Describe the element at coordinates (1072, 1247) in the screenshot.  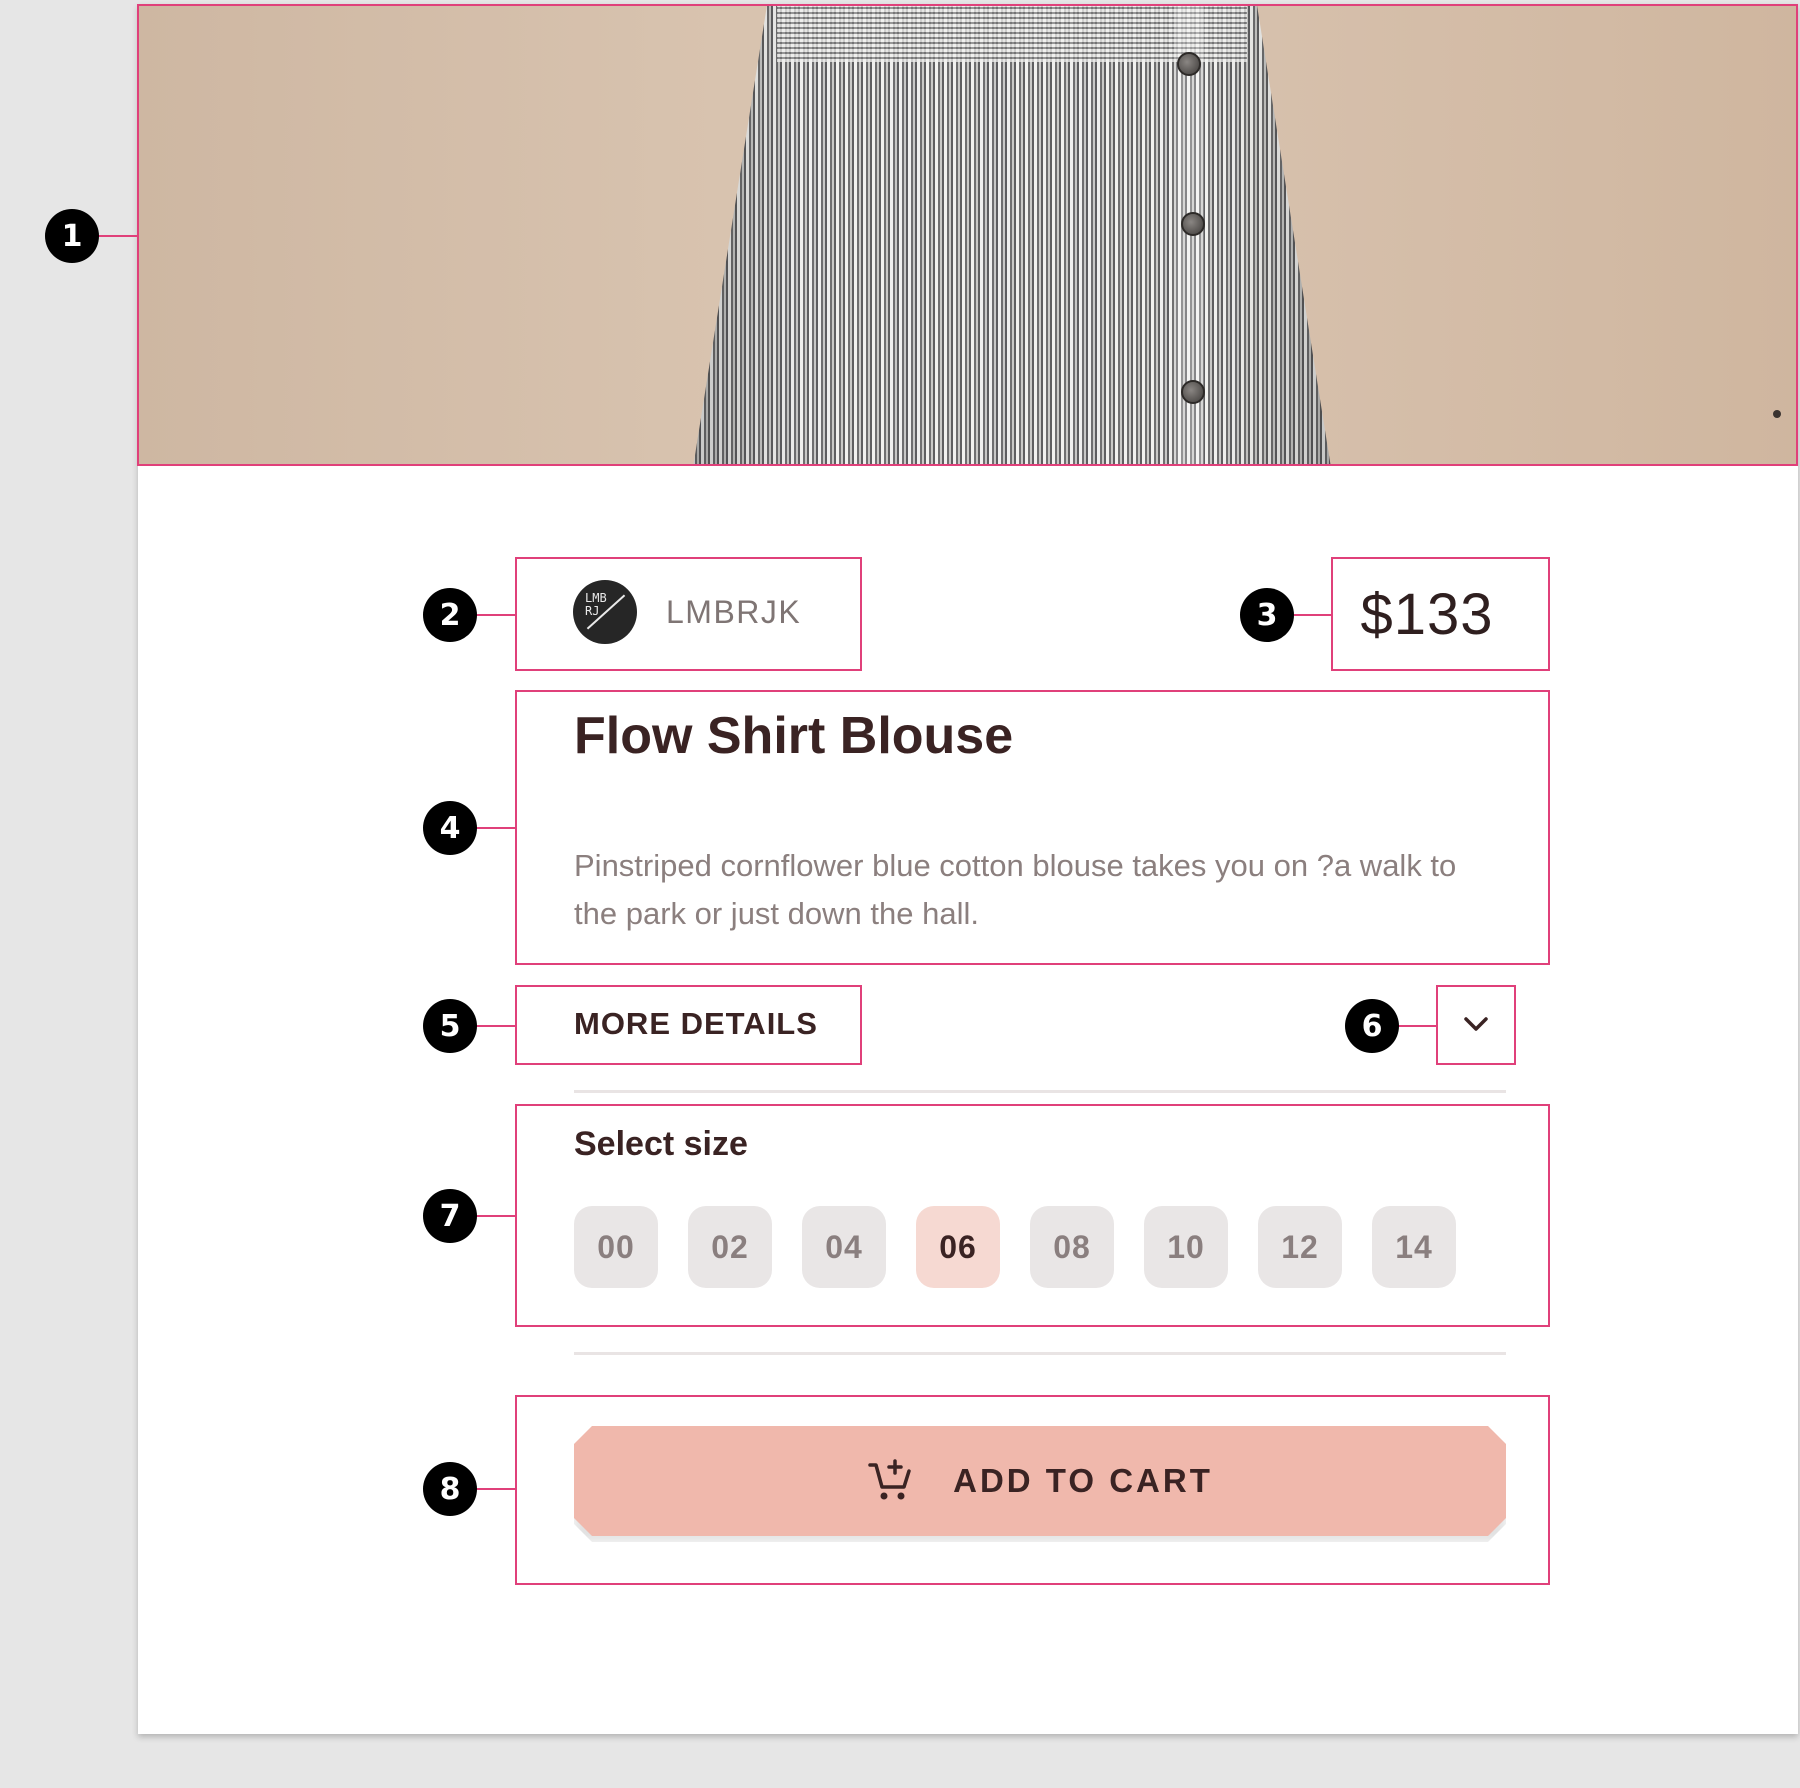
I see `size-chip-08: 08` at that location.